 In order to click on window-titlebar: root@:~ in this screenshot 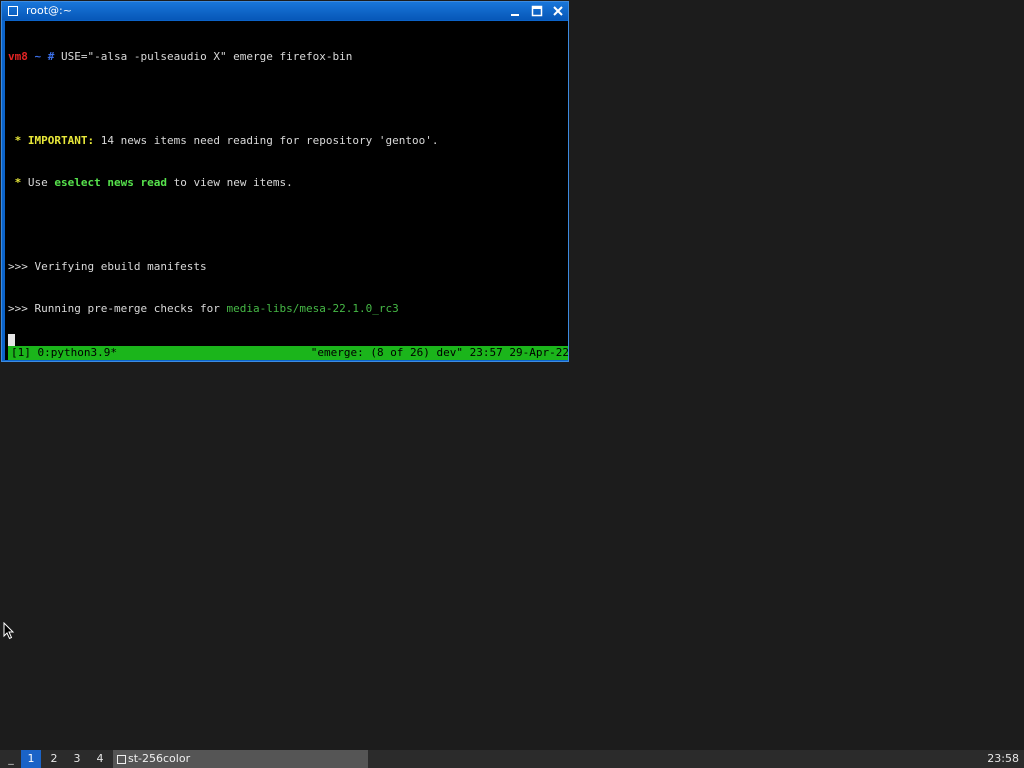, I will do `click(285, 11)`.